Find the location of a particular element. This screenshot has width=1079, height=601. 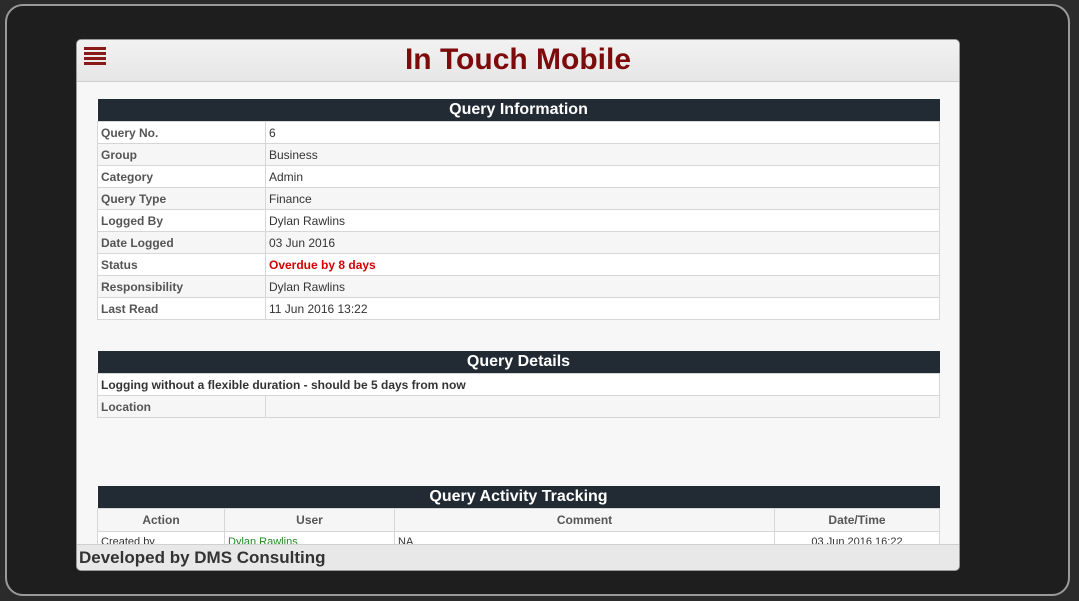

info-row-location: Location is located at coordinates (518, 406).